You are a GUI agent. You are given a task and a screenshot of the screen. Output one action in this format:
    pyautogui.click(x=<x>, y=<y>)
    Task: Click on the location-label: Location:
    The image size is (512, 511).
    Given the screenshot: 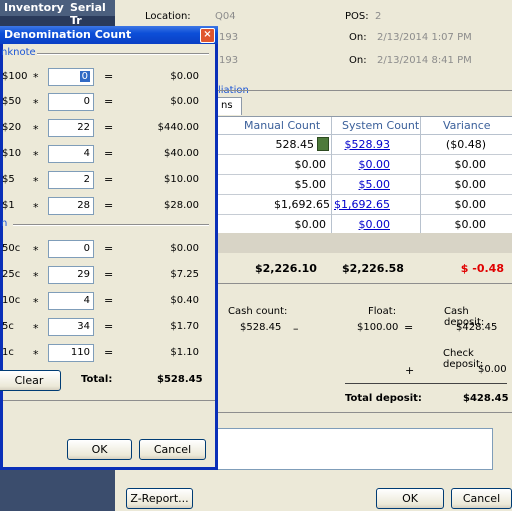 What is the action you would take?
    pyautogui.click(x=168, y=16)
    